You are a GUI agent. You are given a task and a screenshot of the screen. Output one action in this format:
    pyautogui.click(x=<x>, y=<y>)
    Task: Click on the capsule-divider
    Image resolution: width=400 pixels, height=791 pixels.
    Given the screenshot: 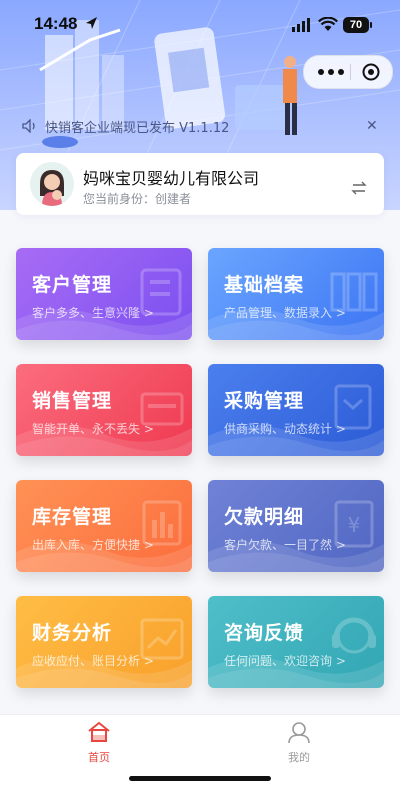 What is the action you would take?
    pyautogui.click(x=350, y=72)
    